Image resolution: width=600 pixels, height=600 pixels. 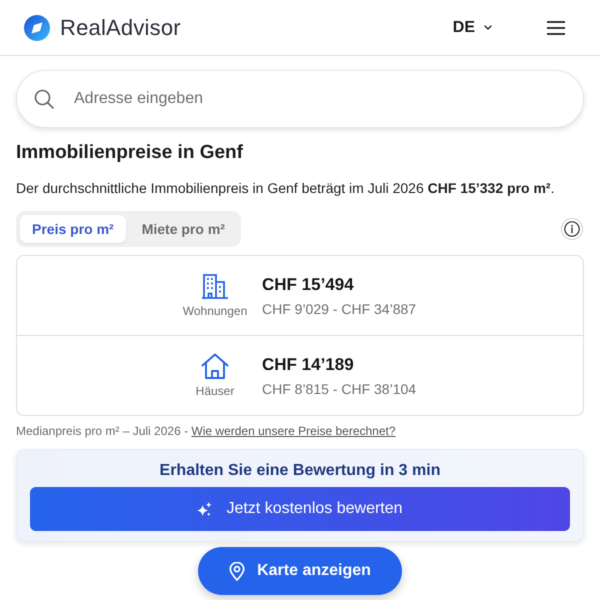 What do you see at coordinates (300, 471) in the screenshot?
I see `valuation-title: Erhalten Sie eine Bewertung in 3 min` at bounding box center [300, 471].